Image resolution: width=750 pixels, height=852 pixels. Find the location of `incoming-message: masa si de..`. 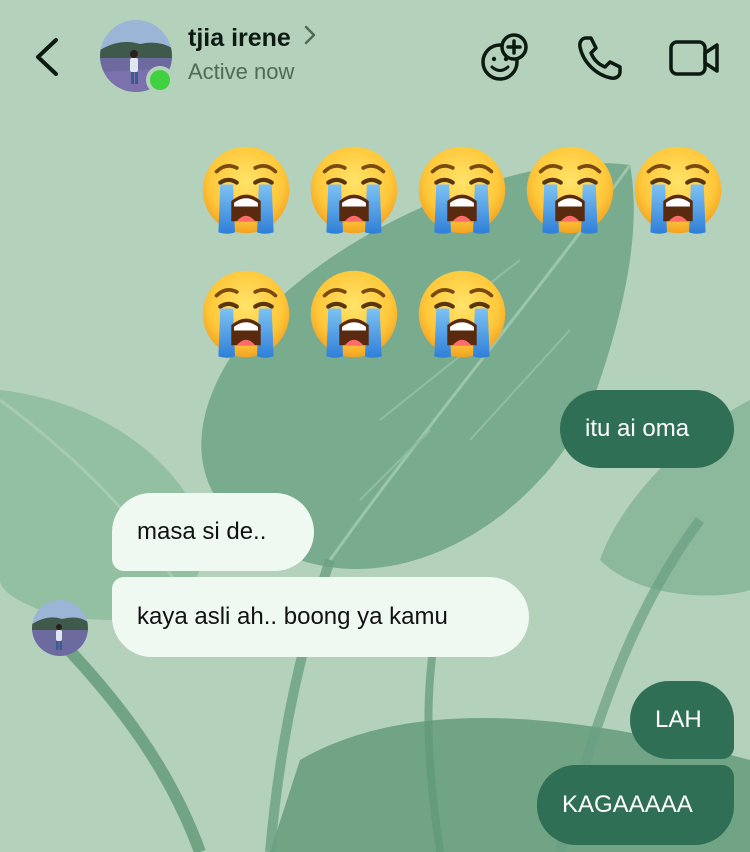

incoming-message: masa si de.. is located at coordinates (213, 532).